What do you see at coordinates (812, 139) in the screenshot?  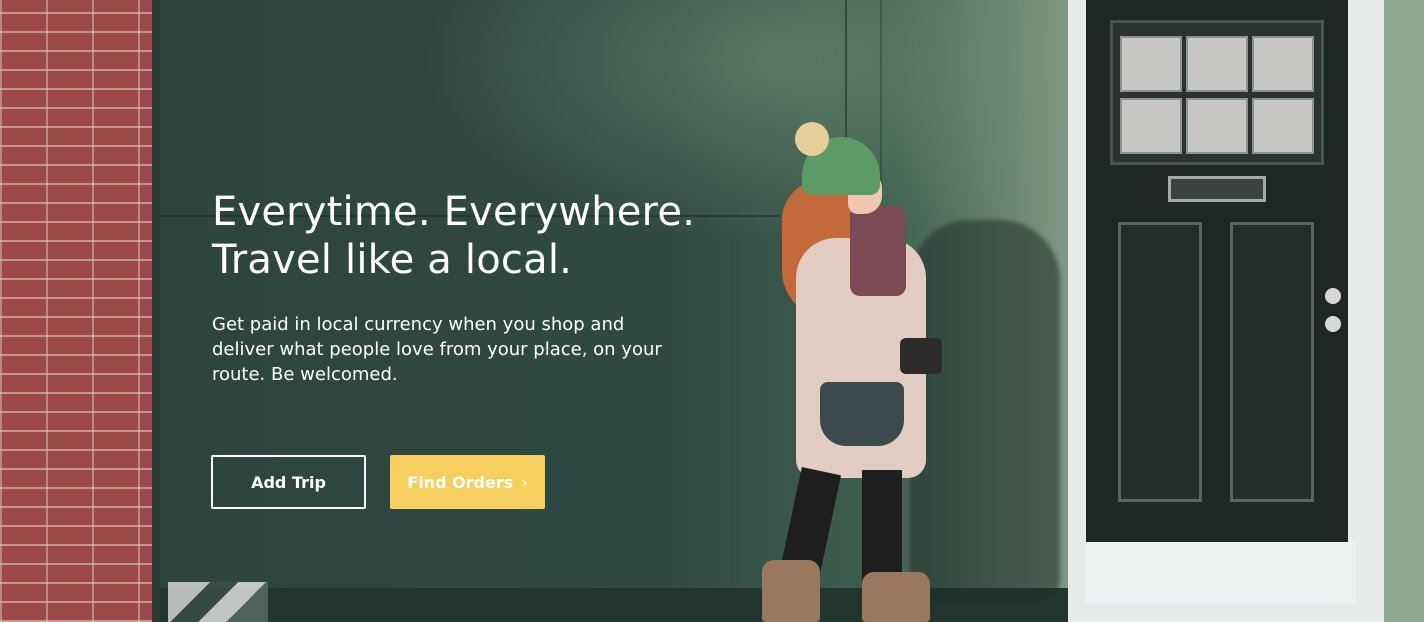 I see `person-pompom` at bounding box center [812, 139].